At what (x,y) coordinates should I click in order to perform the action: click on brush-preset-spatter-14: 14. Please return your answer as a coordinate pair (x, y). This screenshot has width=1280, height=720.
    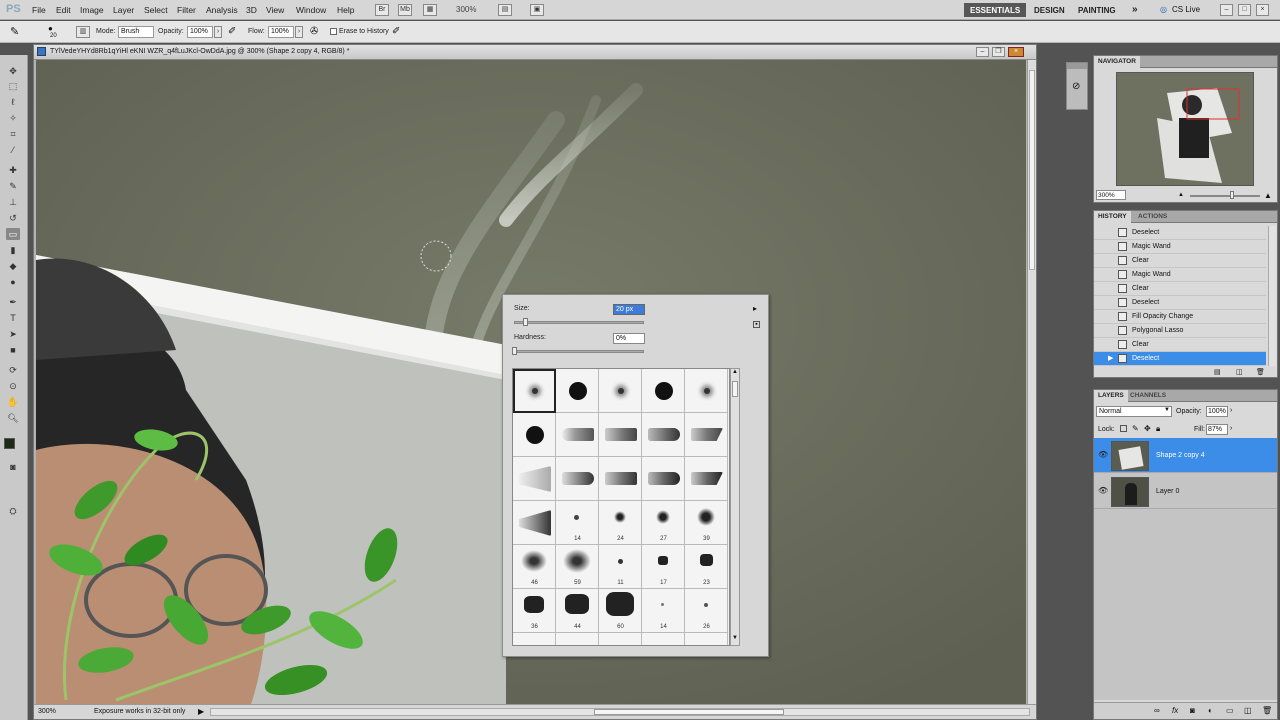
    Looking at the image, I should click on (577, 523).